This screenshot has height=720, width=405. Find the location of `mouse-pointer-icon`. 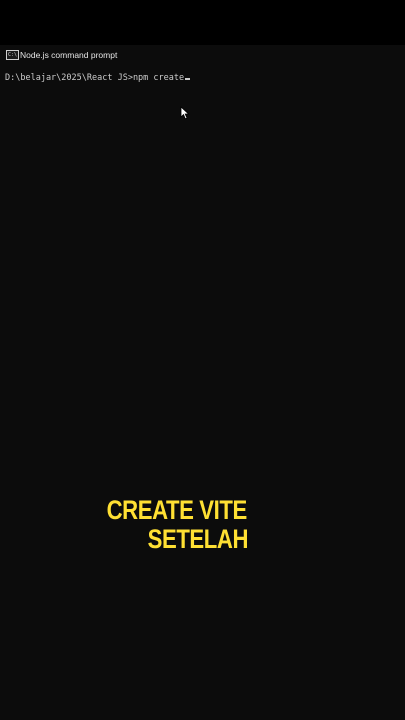

mouse-pointer-icon is located at coordinates (185, 113).